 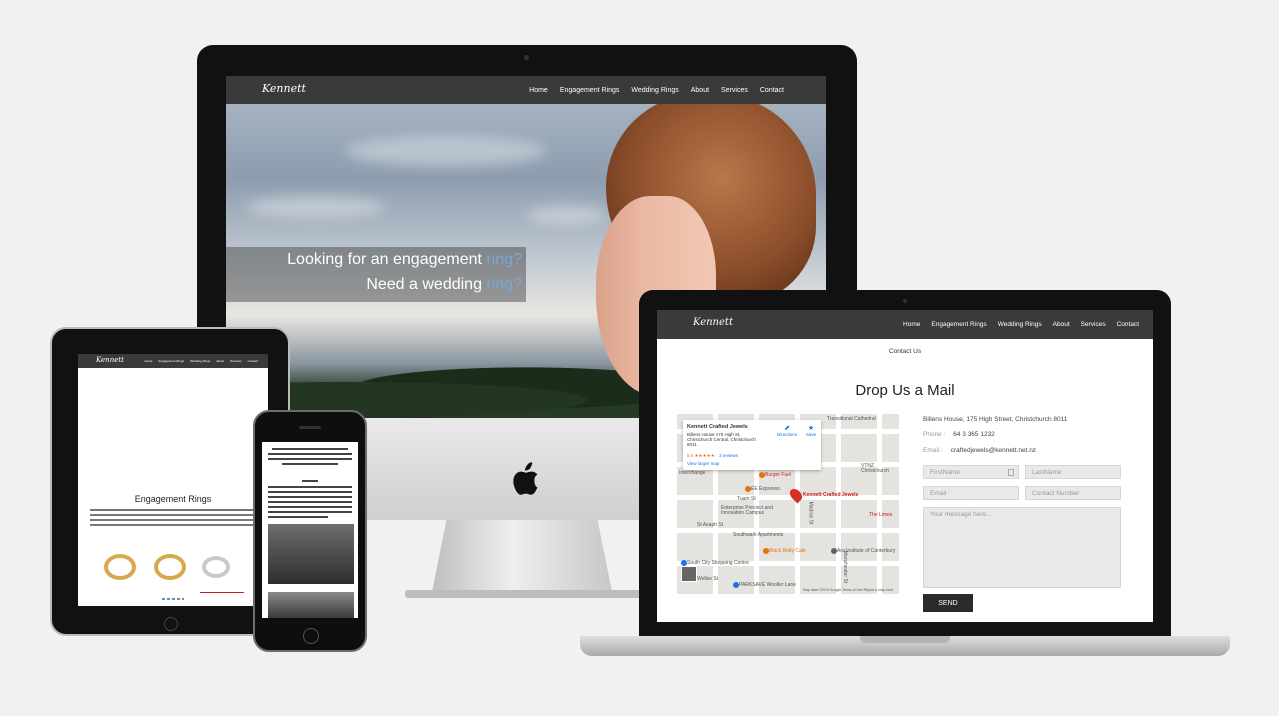 What do you see at coordinates (851, 419) in the screenshot?
I see `map-label: Transitional Cathedral` at bounding box center [851, 419].